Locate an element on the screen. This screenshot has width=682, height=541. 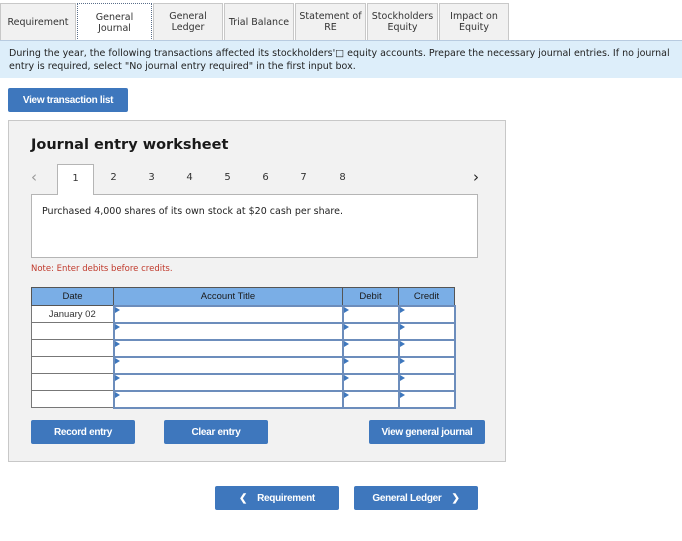
page-3: 3 is located at coordinates (151, 179).